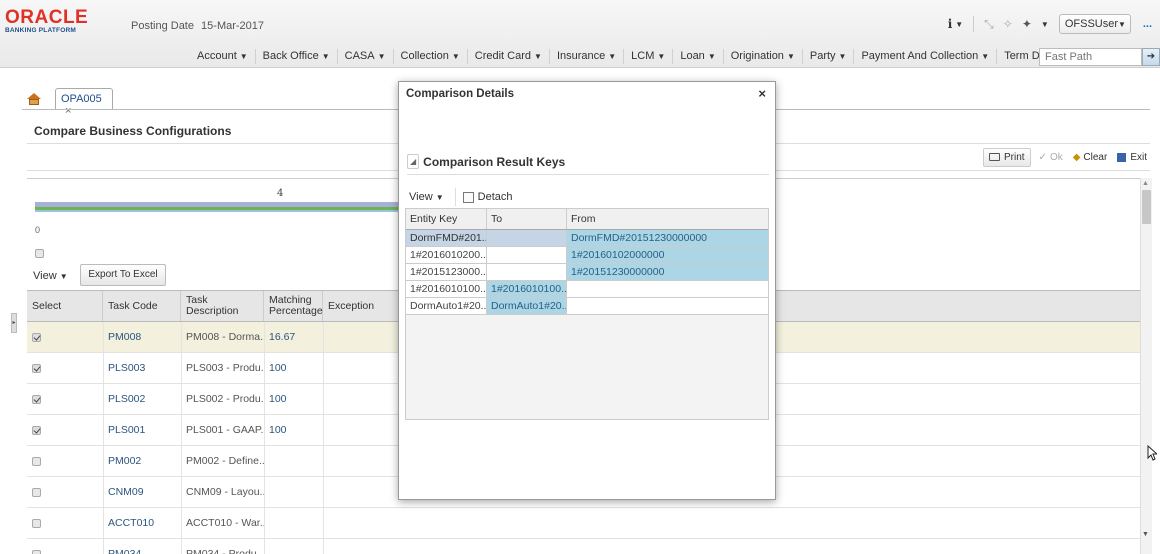  Describe the element at coordinates (222, 306) in the screenshot. I see `column-header-task-description: Task Description` at that location.